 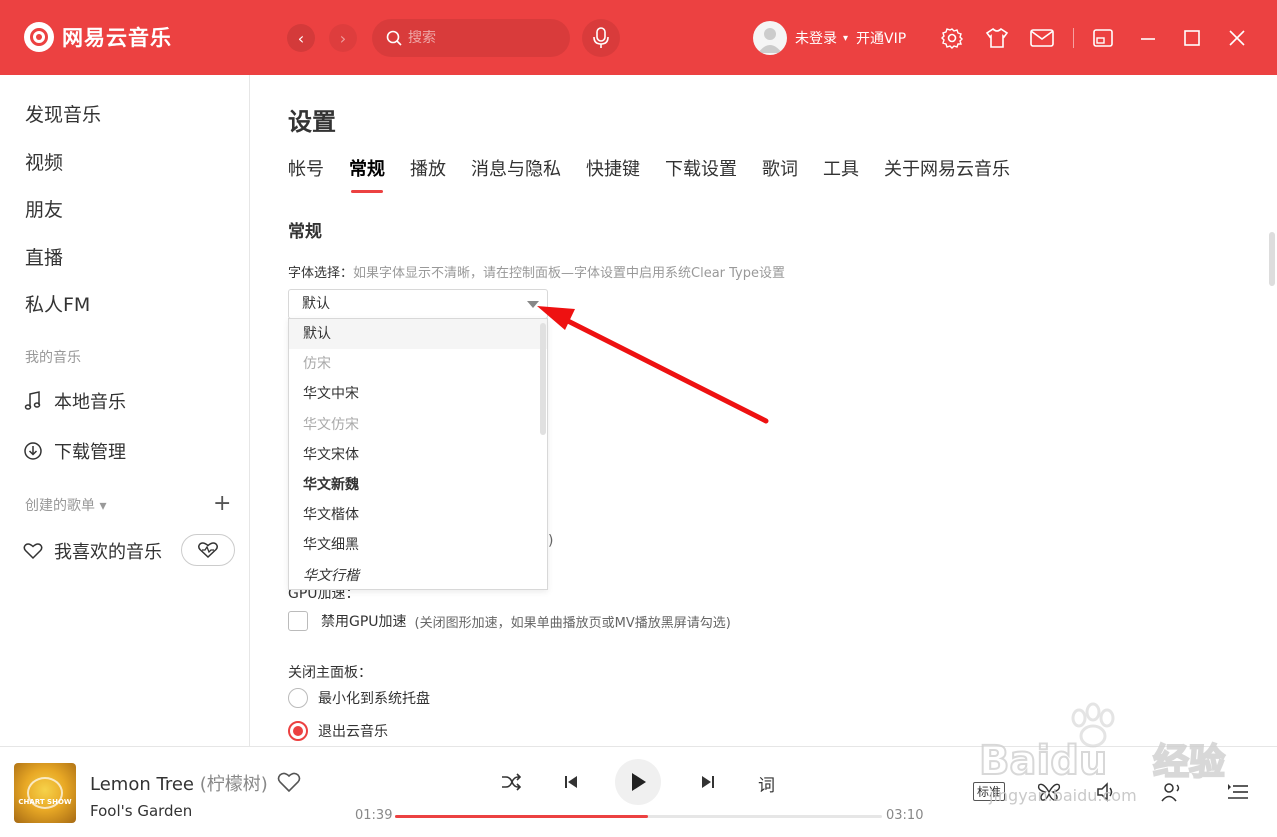 What do you see at coordinates (638, 816) in the screenshot?
I see `progress-bar` at bounding box center [638, 816].